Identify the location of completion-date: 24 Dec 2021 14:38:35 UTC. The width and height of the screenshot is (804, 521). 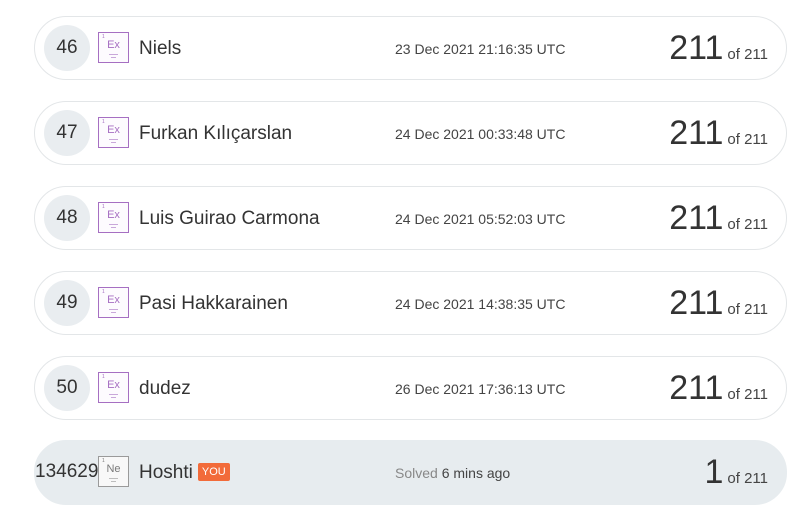
(480, 304).